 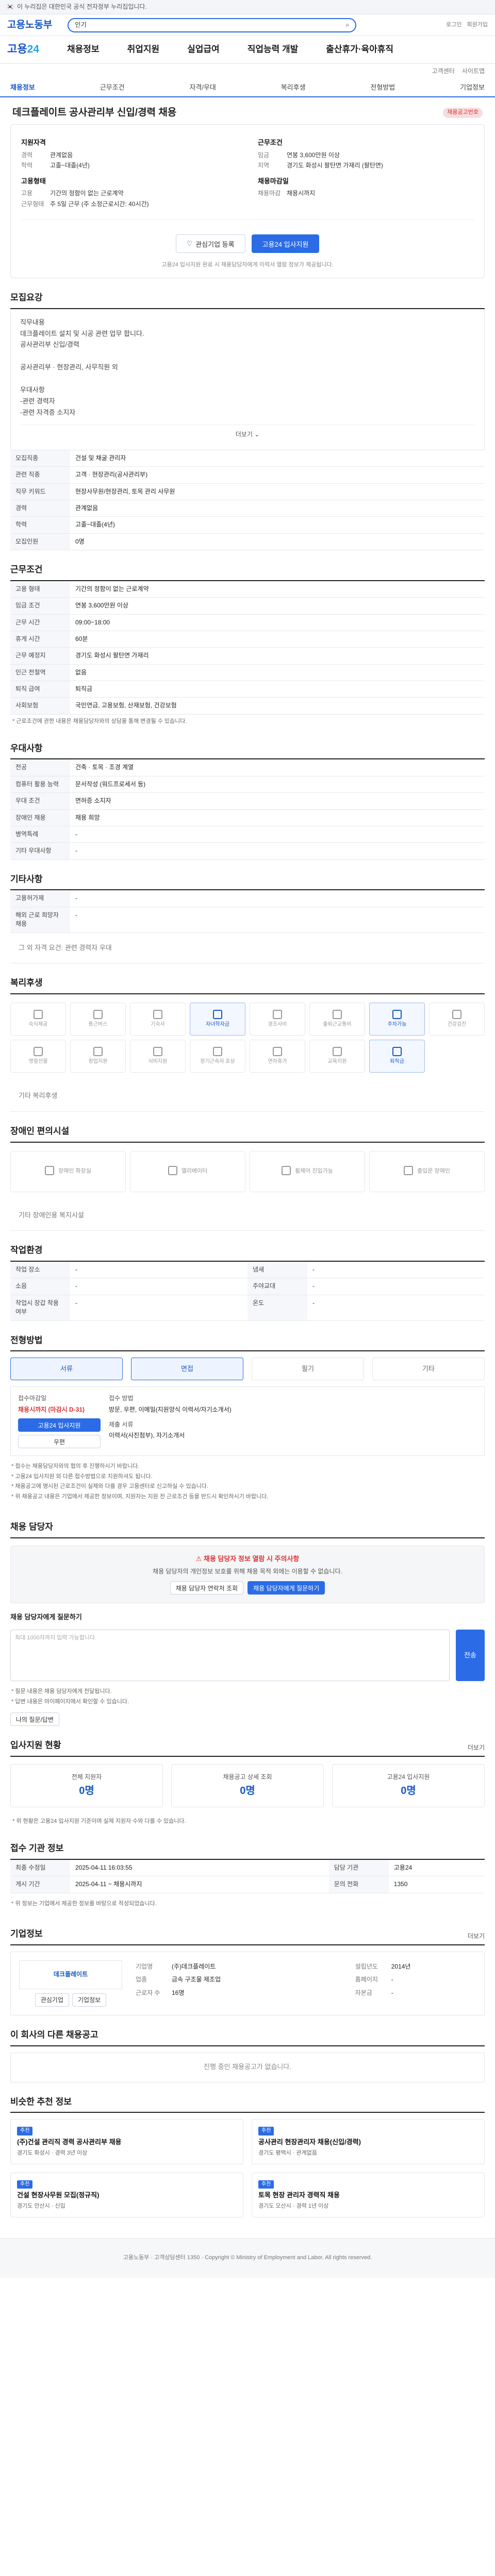 What do you see at coordinates (476, 1936) in the screenshot?
I see `company-more-link: 더보기` at bounding box center [476, 1936].